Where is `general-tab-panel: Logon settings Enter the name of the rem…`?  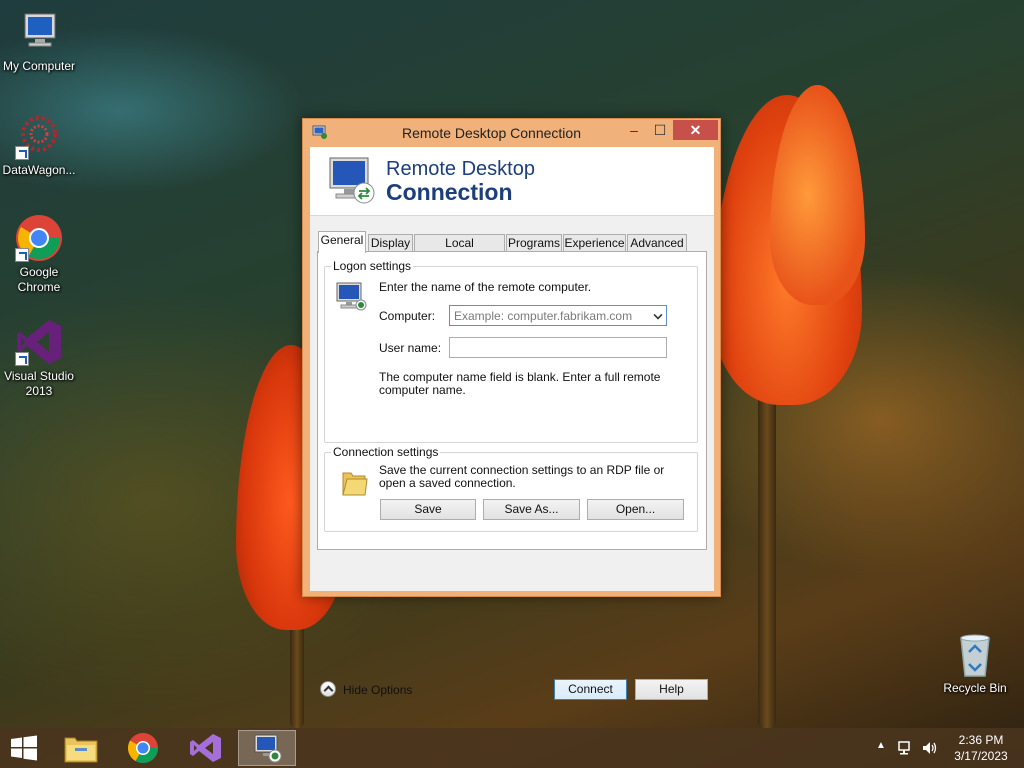 general-tab-panel: Logon settings Enter the name of the rem… is located at coordinates (512, 400).